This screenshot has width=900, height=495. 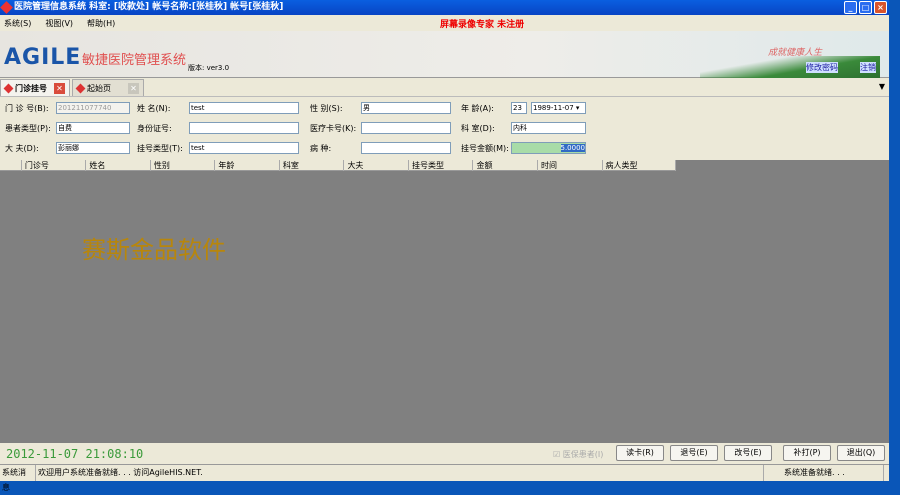 What do you see at coordinates (31, 88) in the screenshot?
I see `tab-label: 门诊挂号` at bounding box center [31, 88].